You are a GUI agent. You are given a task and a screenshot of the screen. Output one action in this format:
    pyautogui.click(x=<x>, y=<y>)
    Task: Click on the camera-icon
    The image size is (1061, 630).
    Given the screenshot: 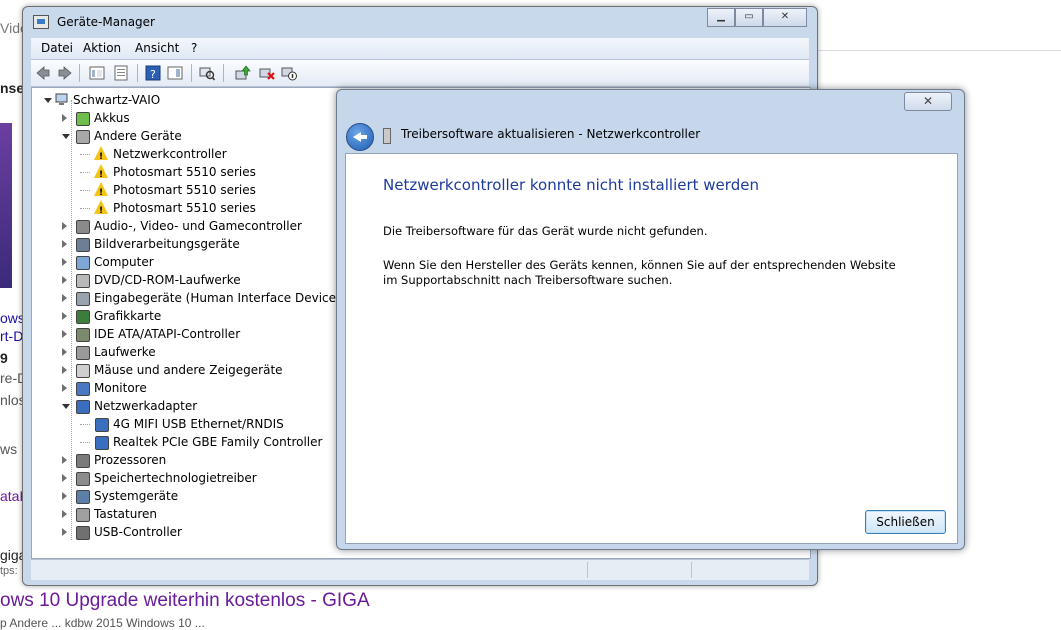 What is the action you would take?
    pyautogui.click(x=83, y=245)
    